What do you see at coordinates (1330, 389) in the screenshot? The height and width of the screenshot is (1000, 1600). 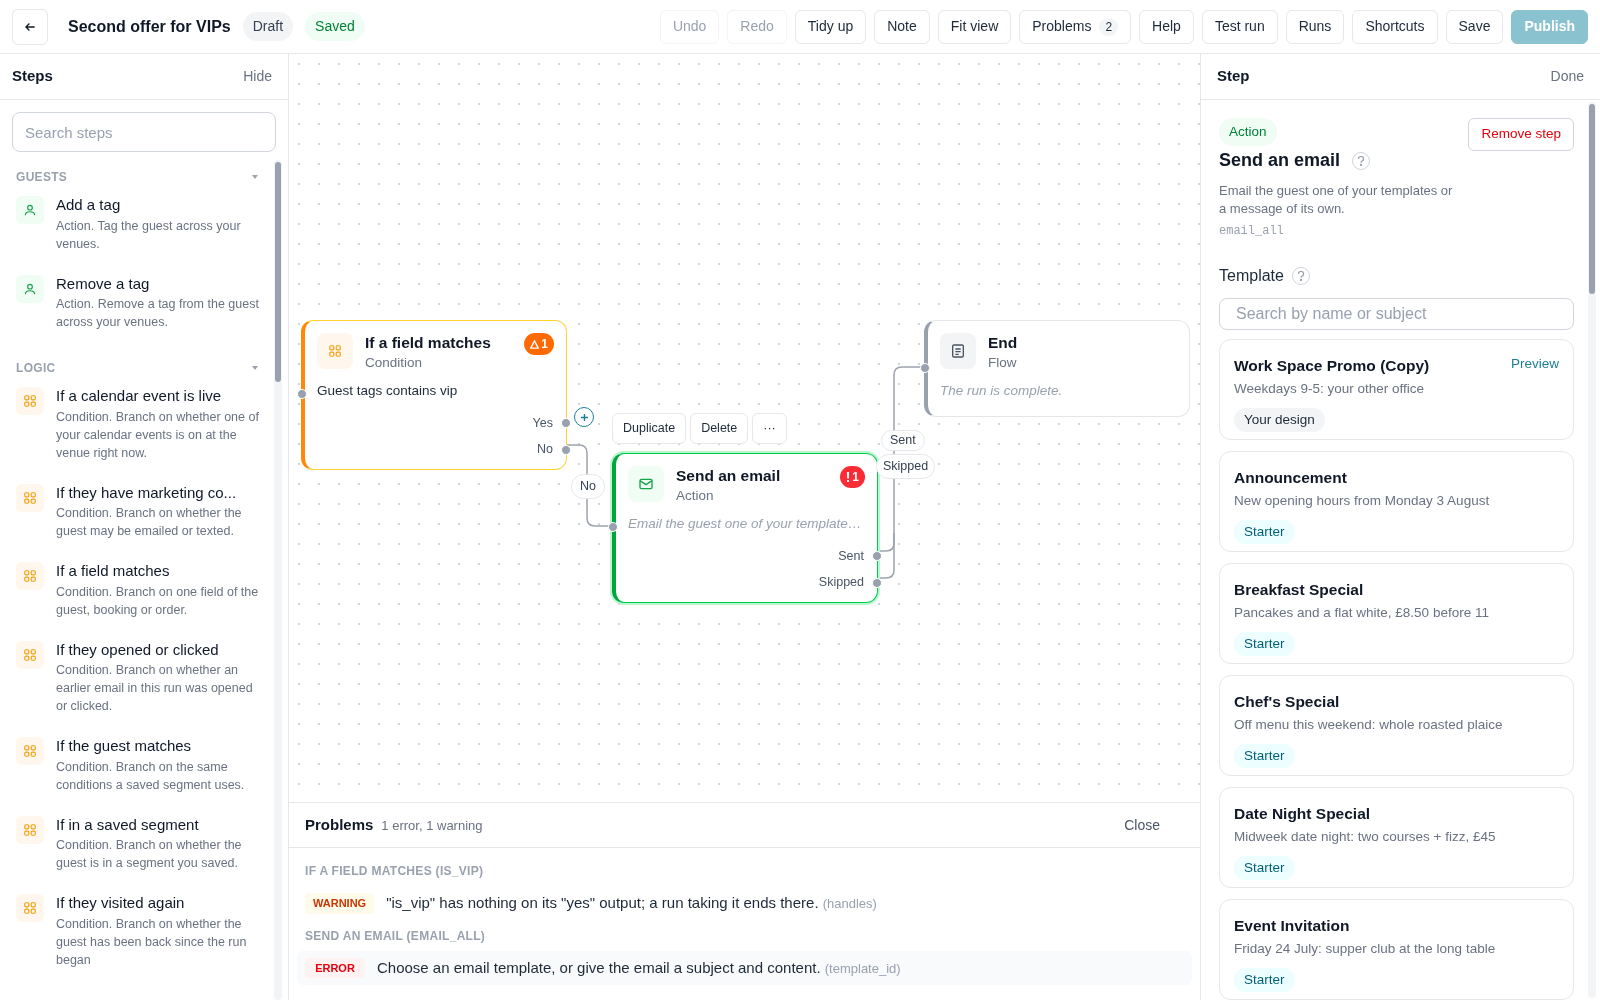 I see `template-subject: Weekdays 9-5: your other office` at bounding box center [1330, 389].